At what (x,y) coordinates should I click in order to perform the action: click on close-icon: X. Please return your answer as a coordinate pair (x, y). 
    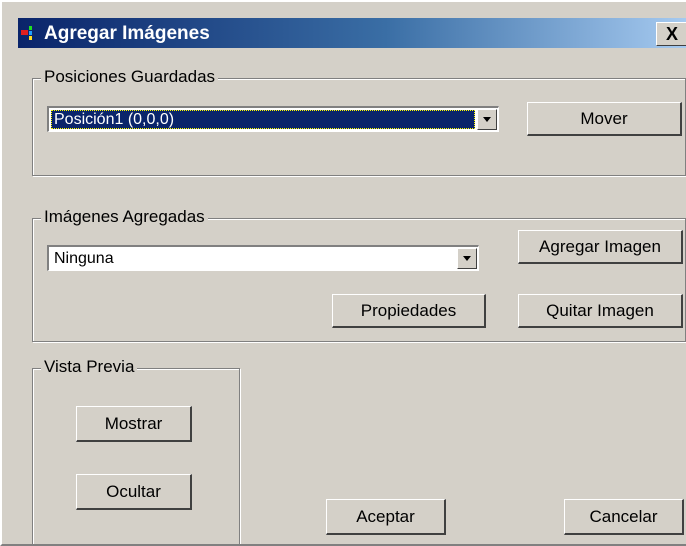
    Looking at the image, I should click on (671, 34).